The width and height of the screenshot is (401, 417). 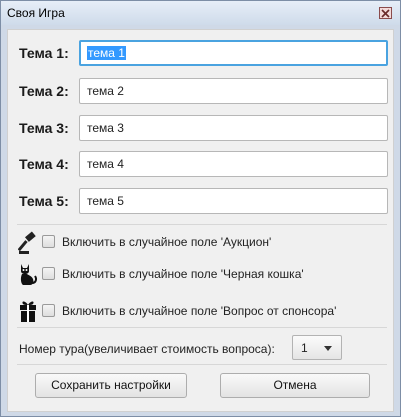 I want to click on close-button, so click(x=385, y=13).